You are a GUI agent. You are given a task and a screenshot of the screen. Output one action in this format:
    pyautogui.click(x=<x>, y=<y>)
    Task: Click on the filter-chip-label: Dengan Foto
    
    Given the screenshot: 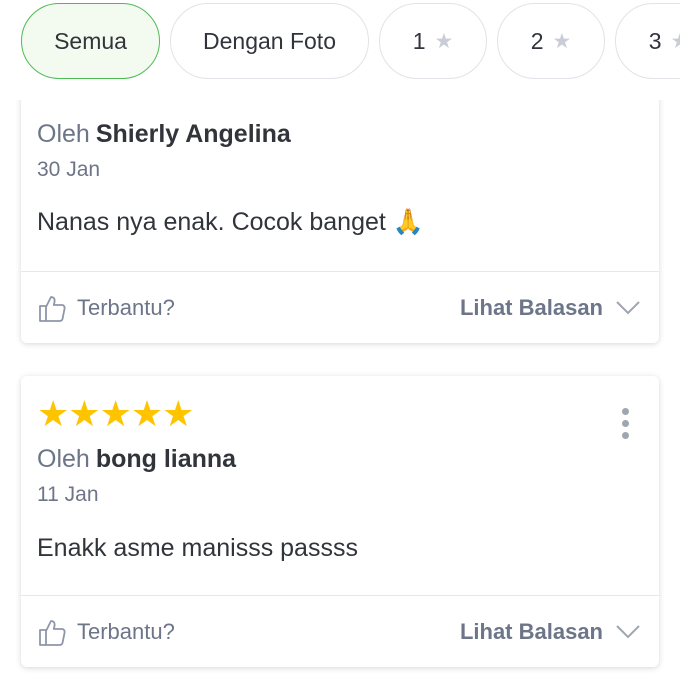 What is the action you would take?
    pyautogui.click(x=269, y=40)
    